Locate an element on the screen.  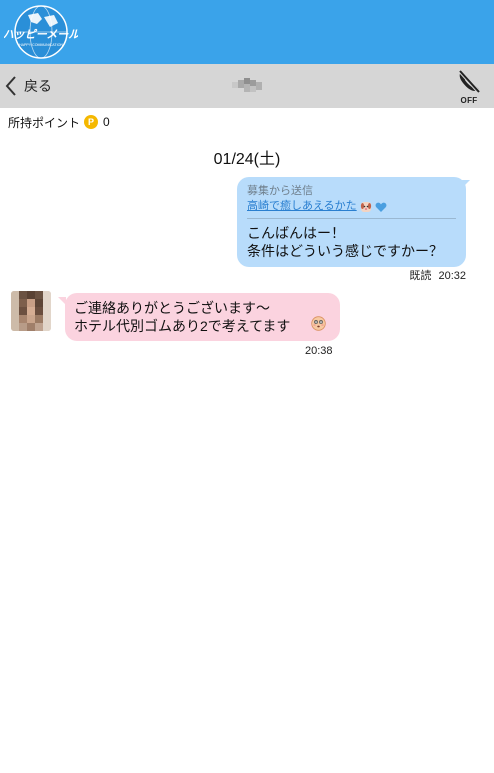
flushed-face-emoji-icon is located at coordinates (318, 323).